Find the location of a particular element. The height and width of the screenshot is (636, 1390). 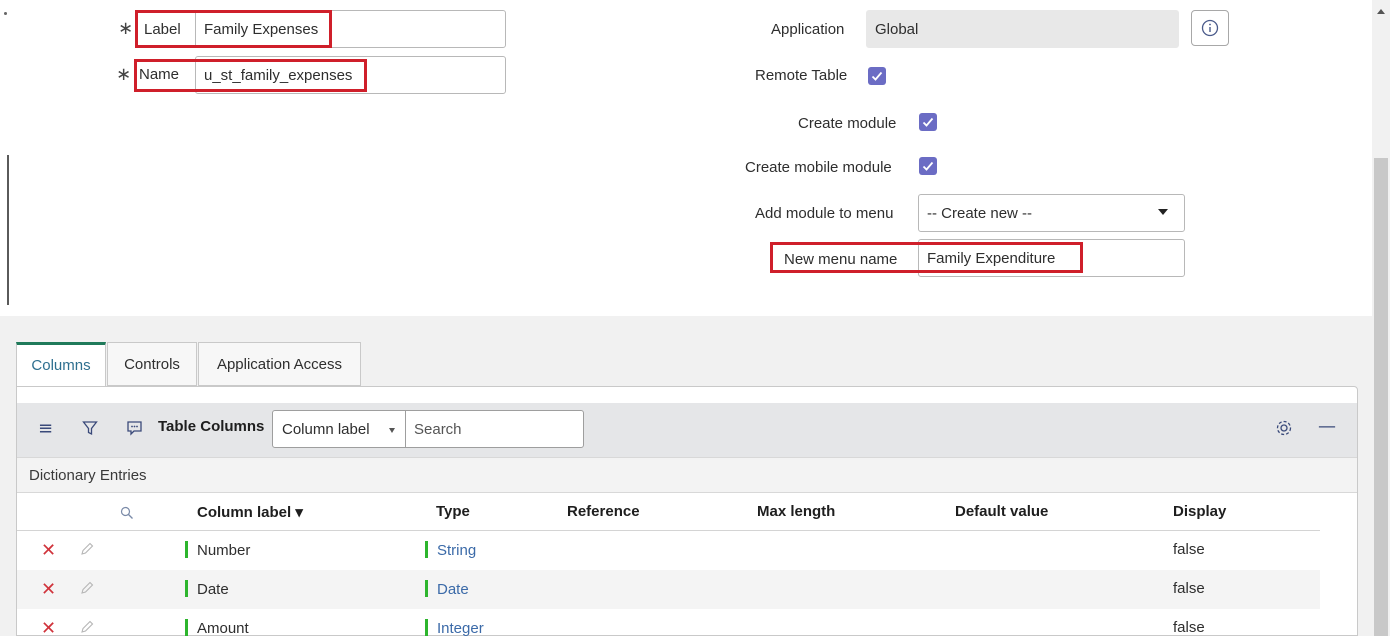

hamburger-menu-icon: ≡ is located at coordinates (45, 428).